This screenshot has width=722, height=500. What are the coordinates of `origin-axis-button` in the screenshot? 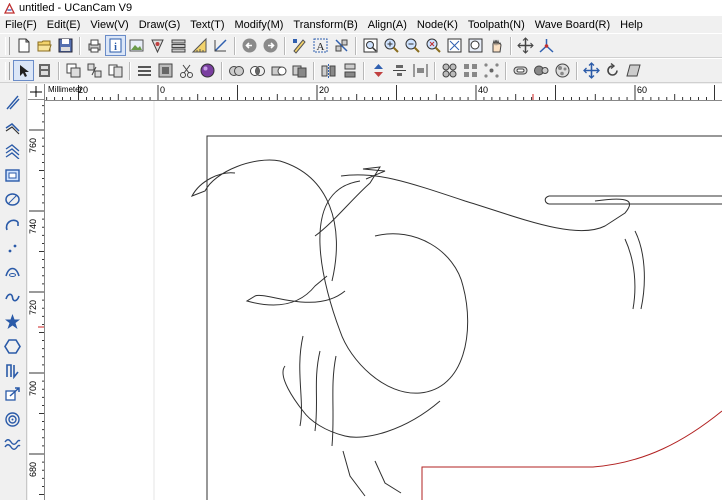 It's located at (546, 45).